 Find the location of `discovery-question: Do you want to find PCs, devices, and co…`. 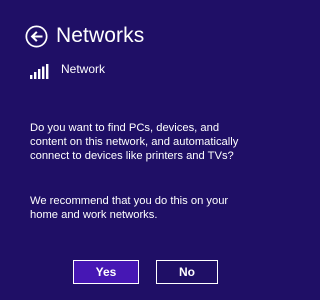

discovery-question: Do you want to find PCs, devices, and co… is located at coordinates (134, 142).